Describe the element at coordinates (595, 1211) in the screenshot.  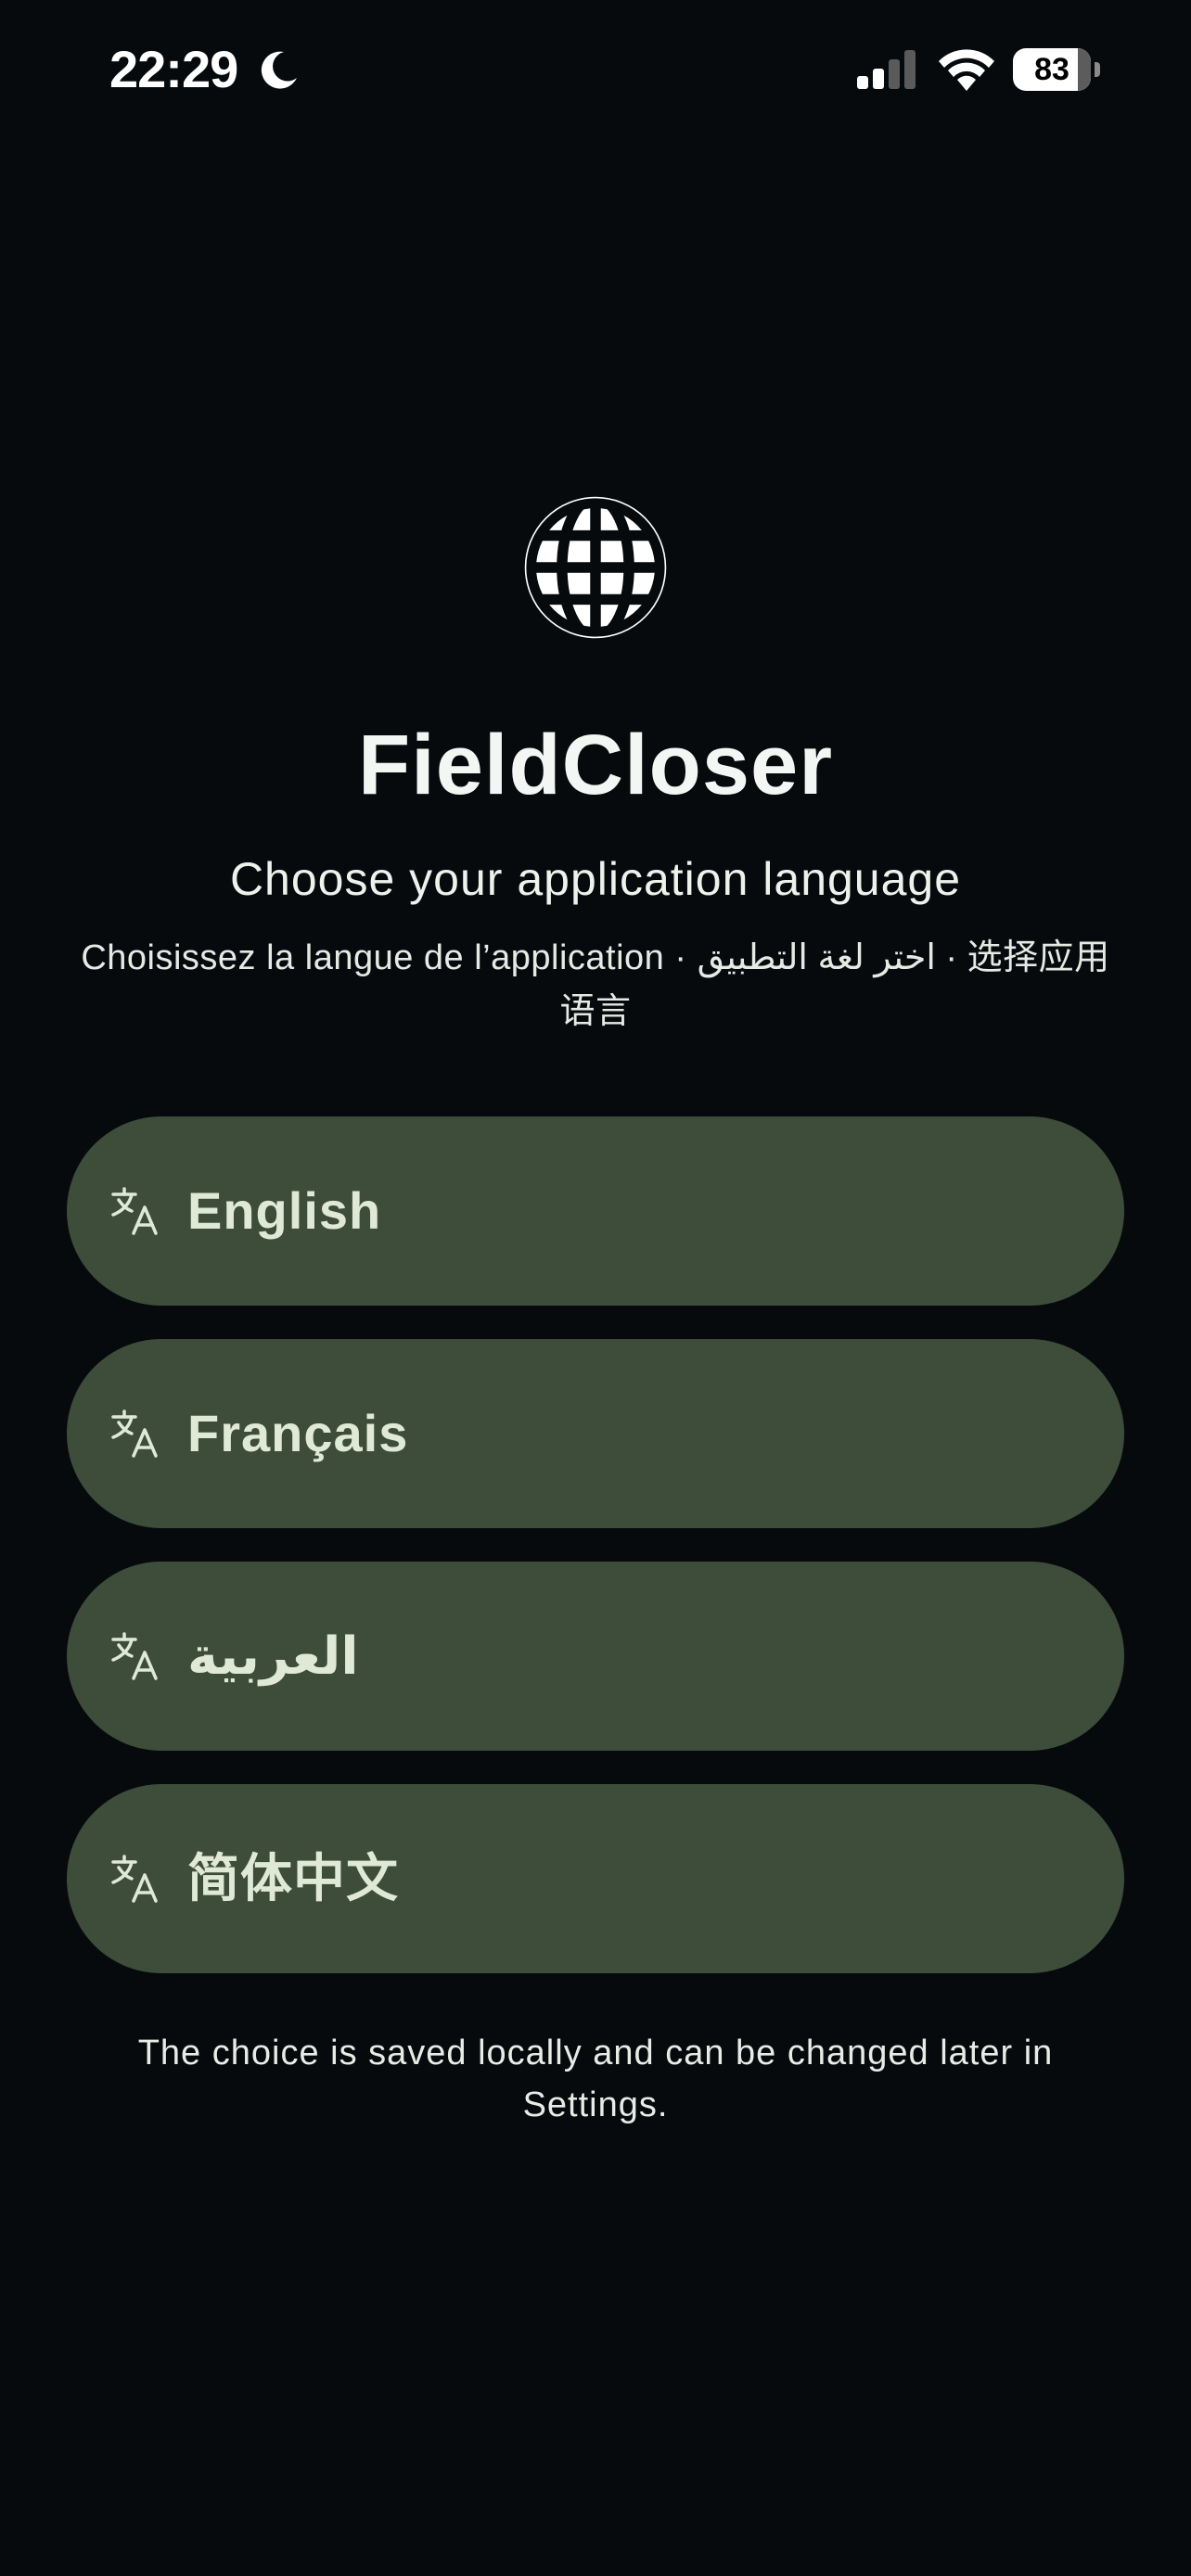
I see `language-button-english: English` at that location.